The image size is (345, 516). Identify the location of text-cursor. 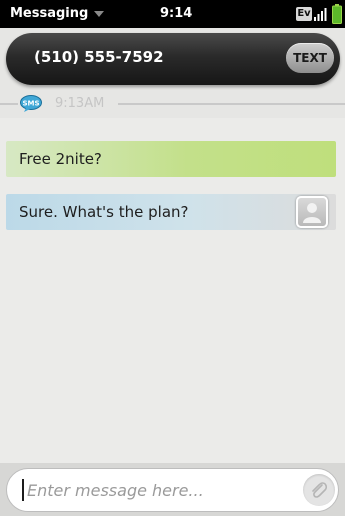
(23, 490).